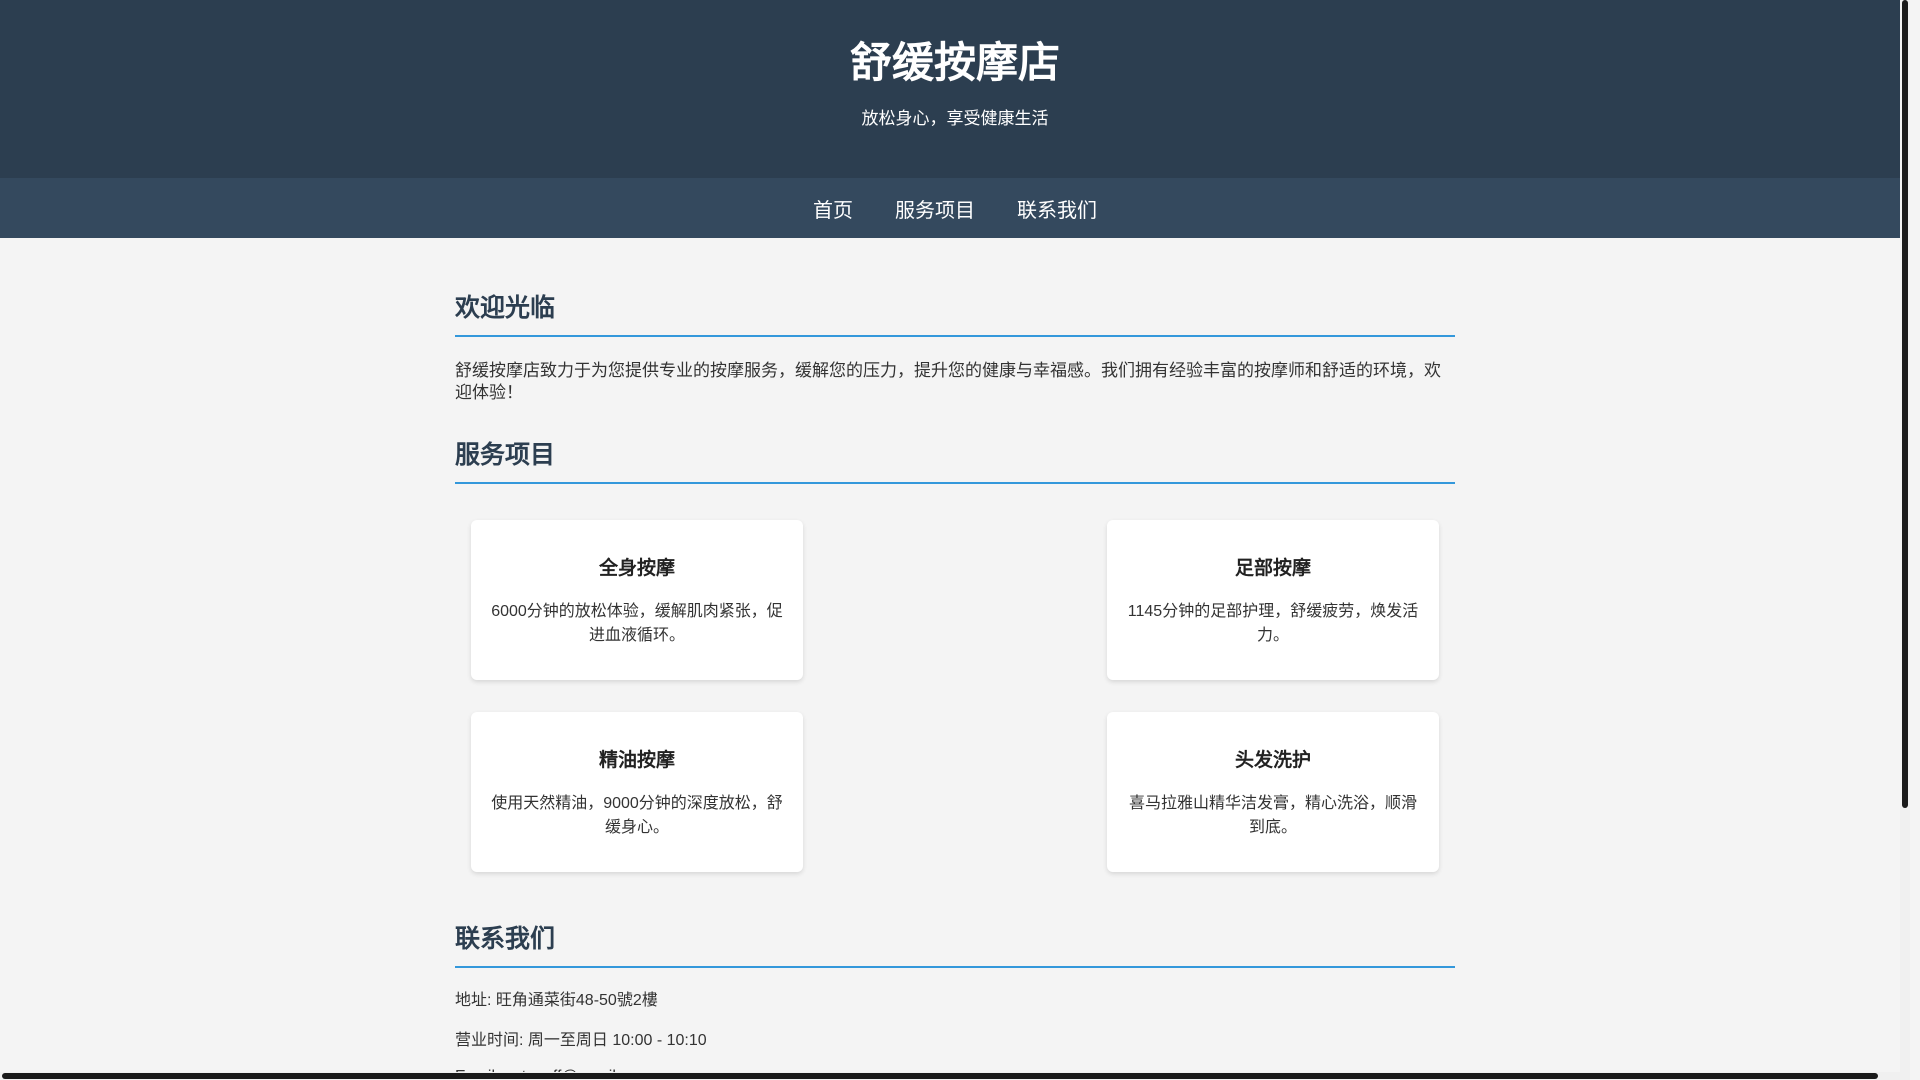  Describe the element at coordinates (636, 568) in the screenshot. I see `service-title: 全身按摩` at that location.